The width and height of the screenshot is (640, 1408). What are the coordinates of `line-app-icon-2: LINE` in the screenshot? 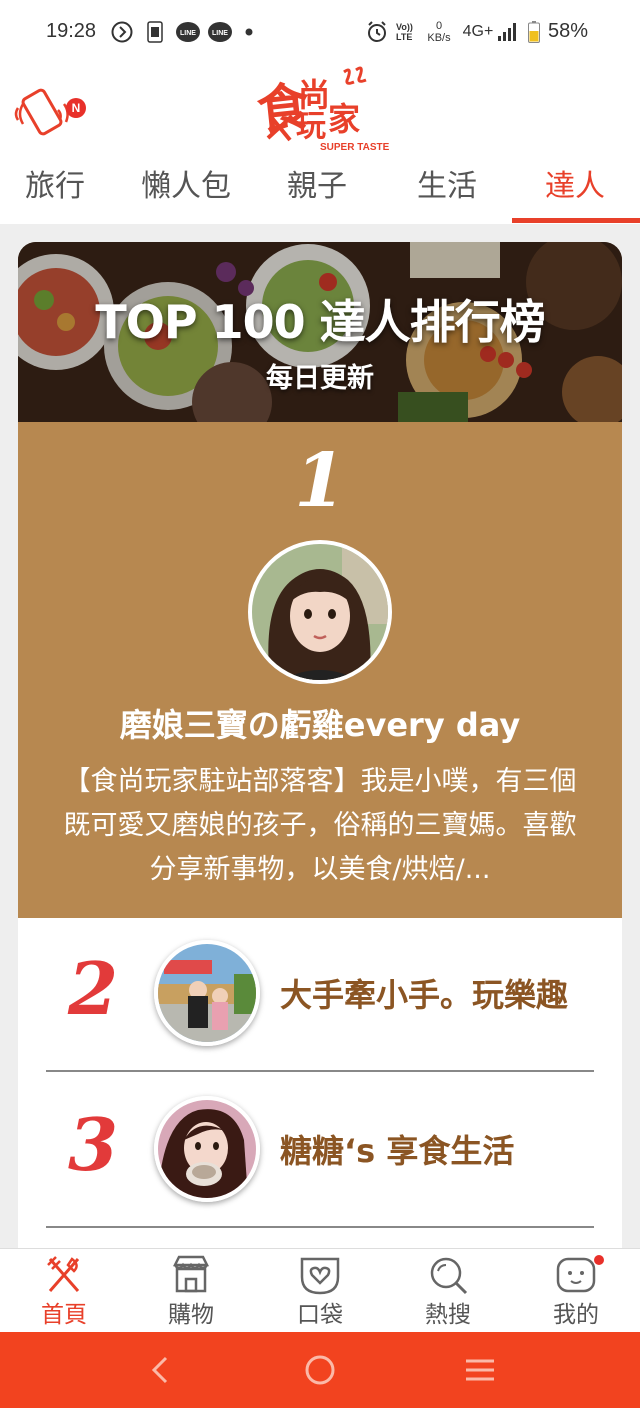 It's located at (220, 32).